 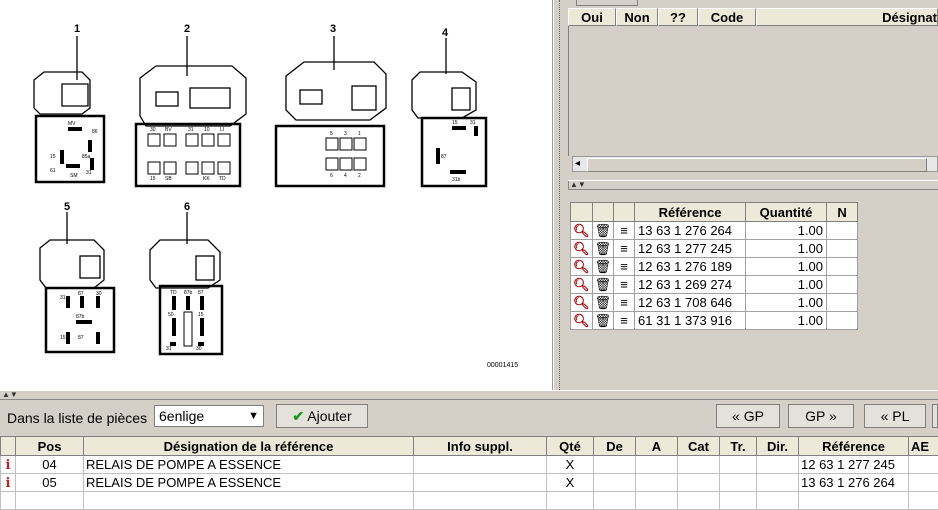 What do you see at coordinates (10, 394) in the screenshot?
I see `collapse-down-icon: ▲▼` at bounding box center [10, 394].